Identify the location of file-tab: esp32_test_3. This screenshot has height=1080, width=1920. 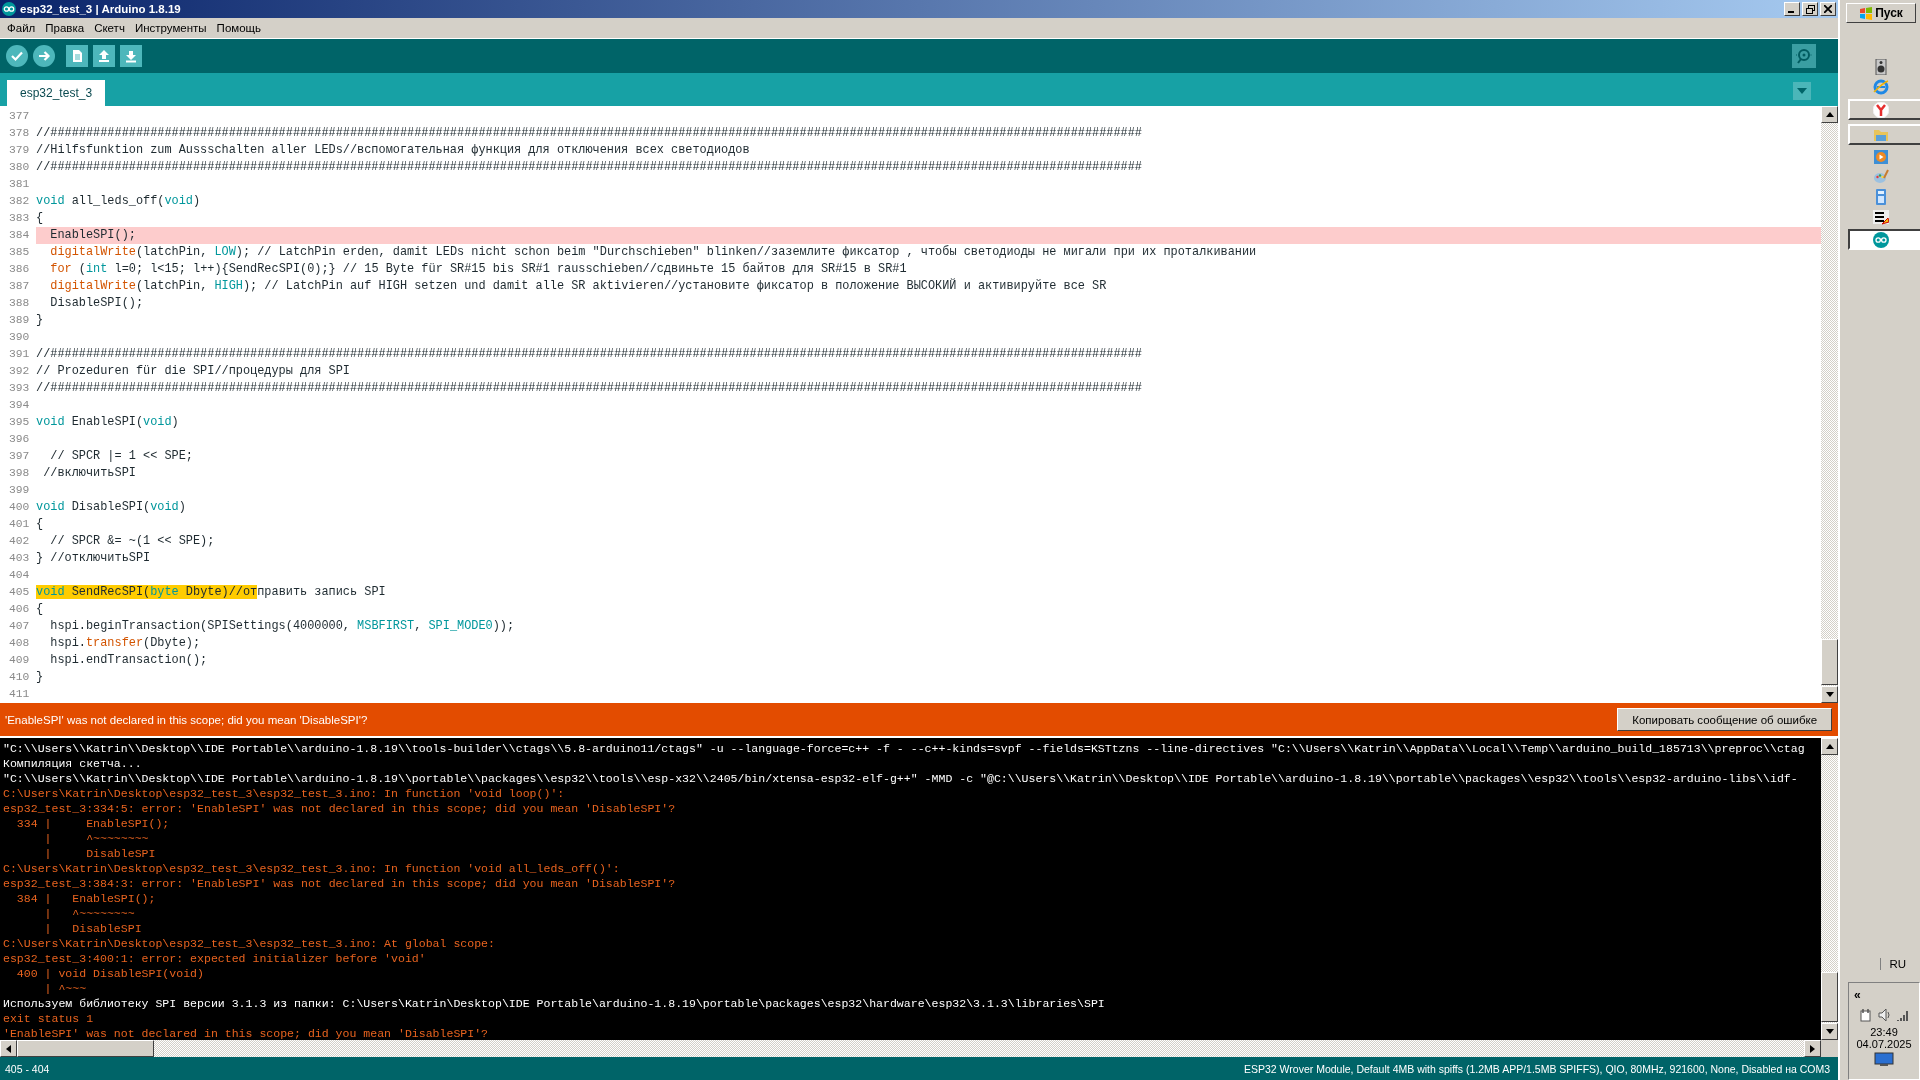
(56, 93).